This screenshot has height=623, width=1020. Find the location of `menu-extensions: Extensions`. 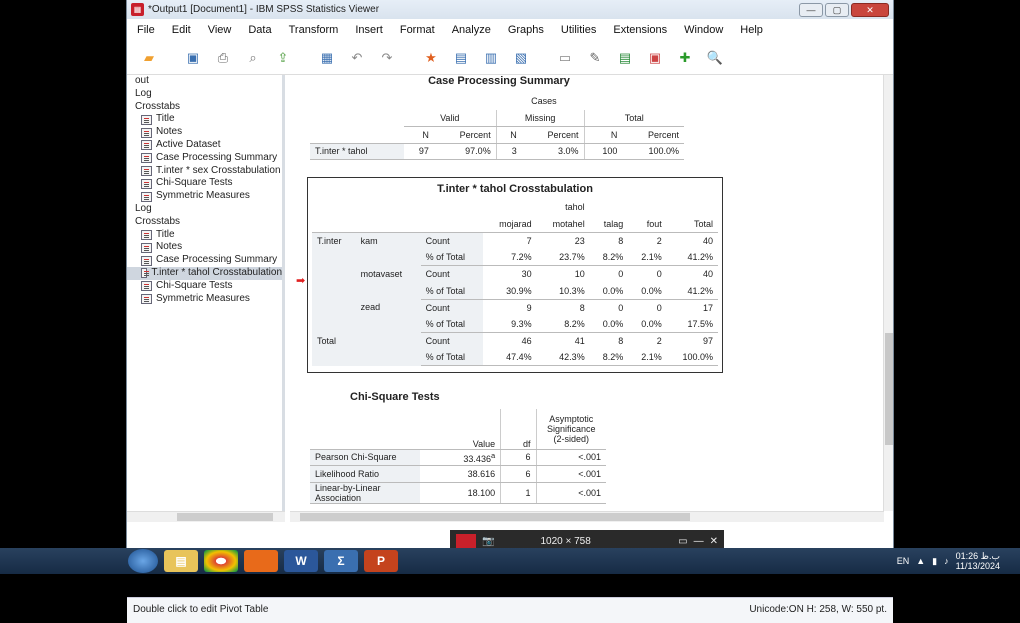

menu-extensions: Extensions is located at coordinates (640, 30).